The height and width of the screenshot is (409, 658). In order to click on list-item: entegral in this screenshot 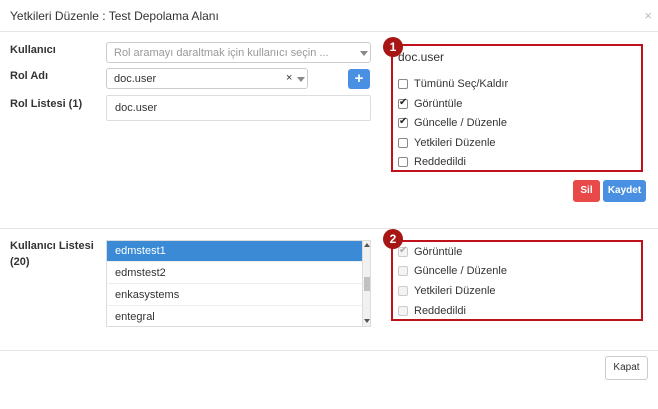, I will do `click(234, 316)`.